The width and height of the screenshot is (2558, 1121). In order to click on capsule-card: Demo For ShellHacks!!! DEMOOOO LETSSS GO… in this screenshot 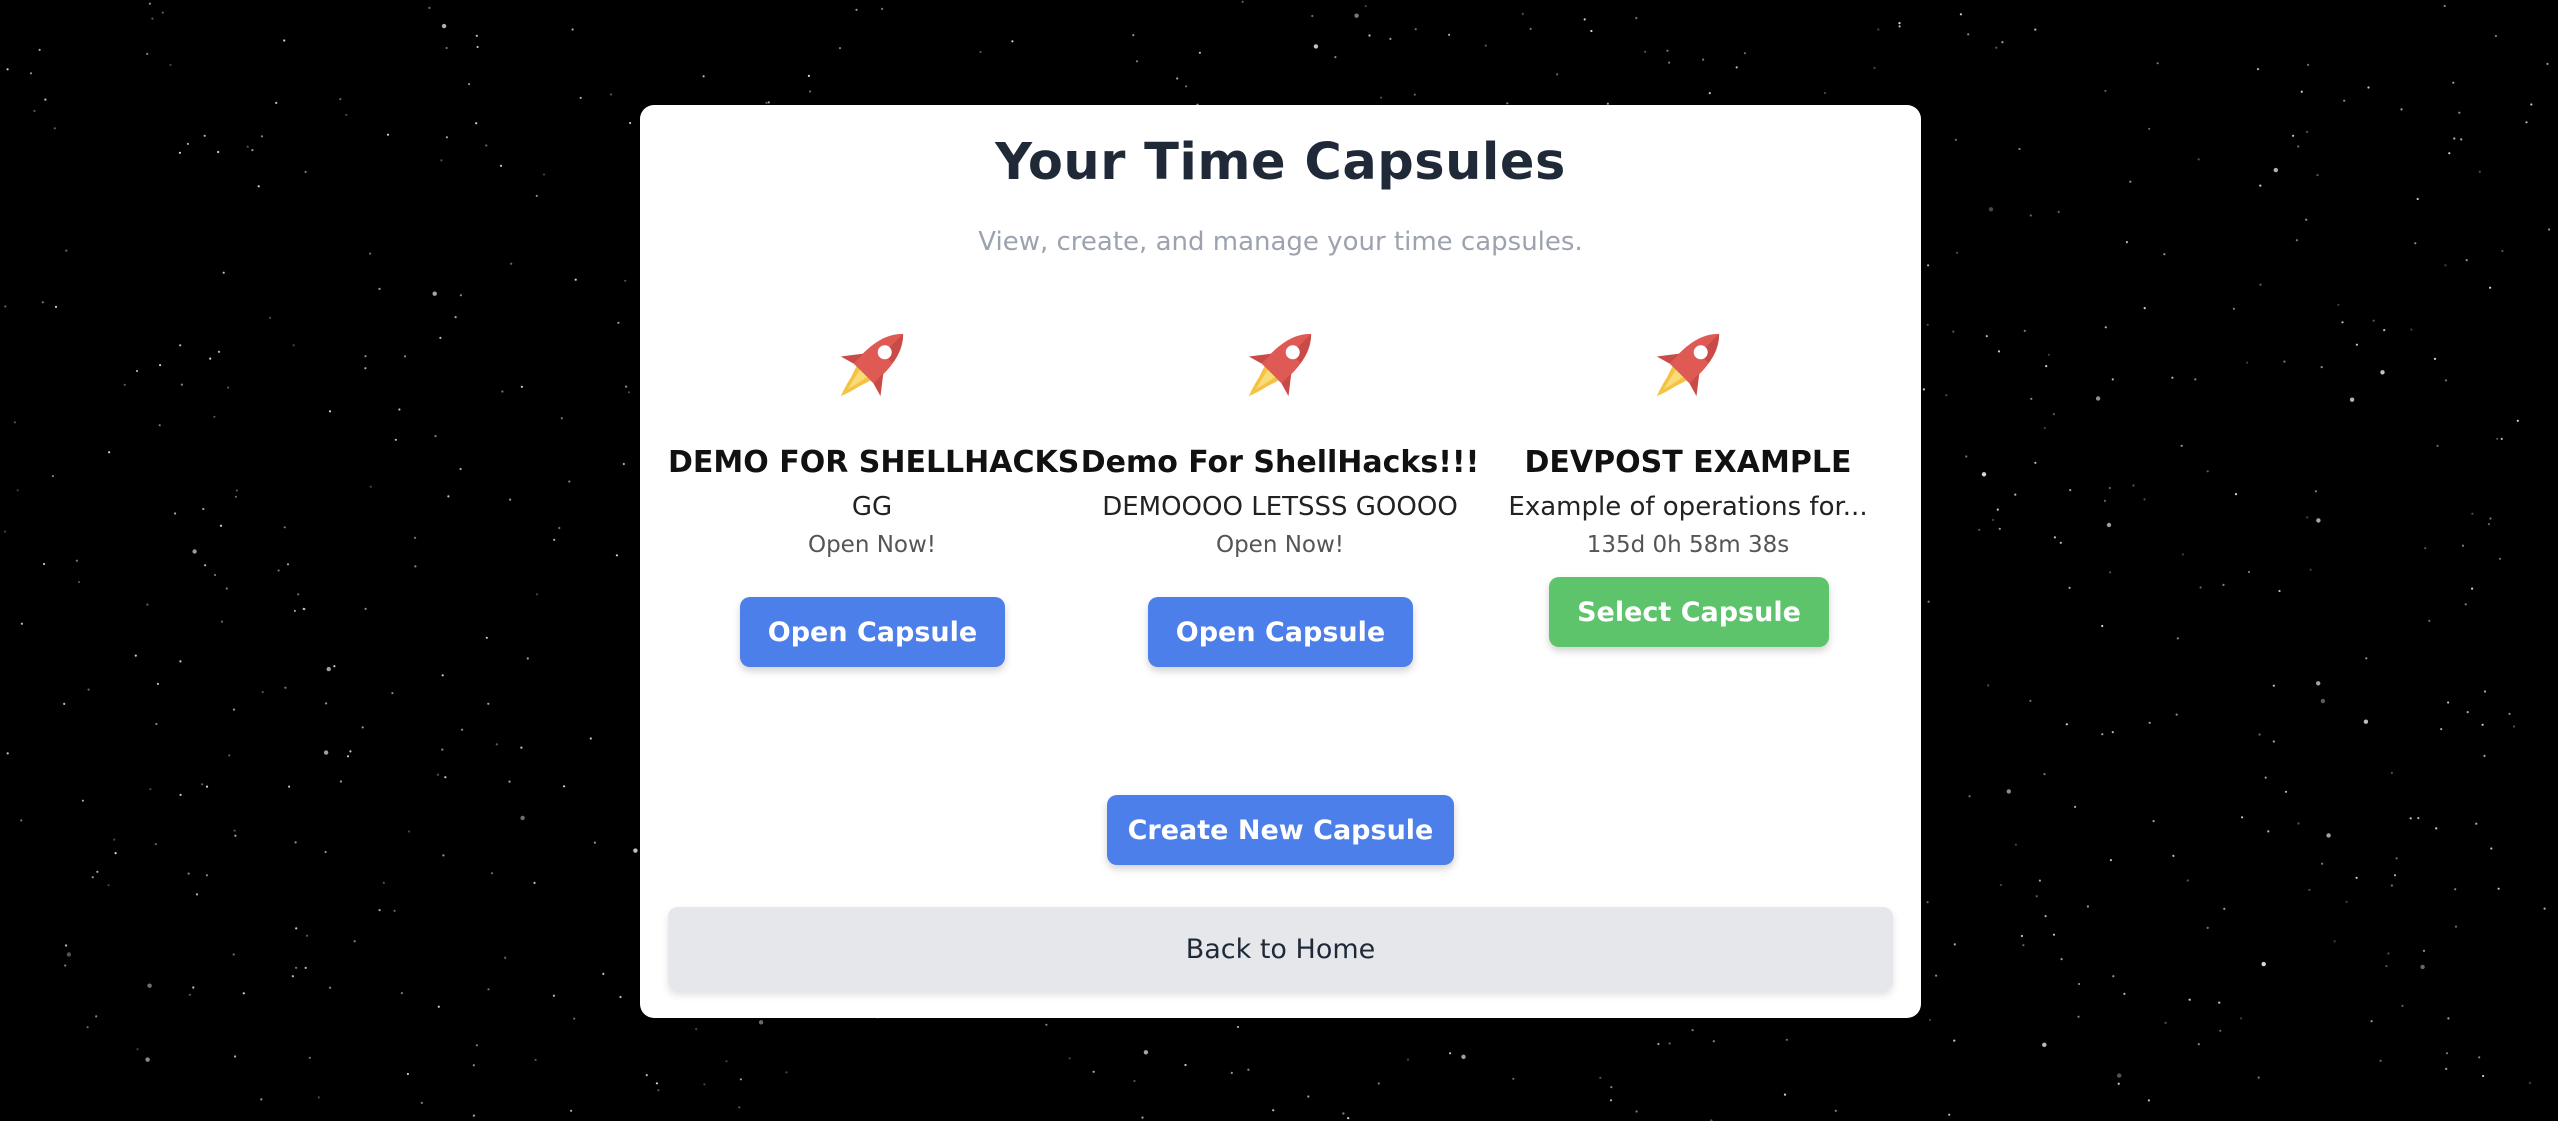, I will do `click(1280, 436)`.